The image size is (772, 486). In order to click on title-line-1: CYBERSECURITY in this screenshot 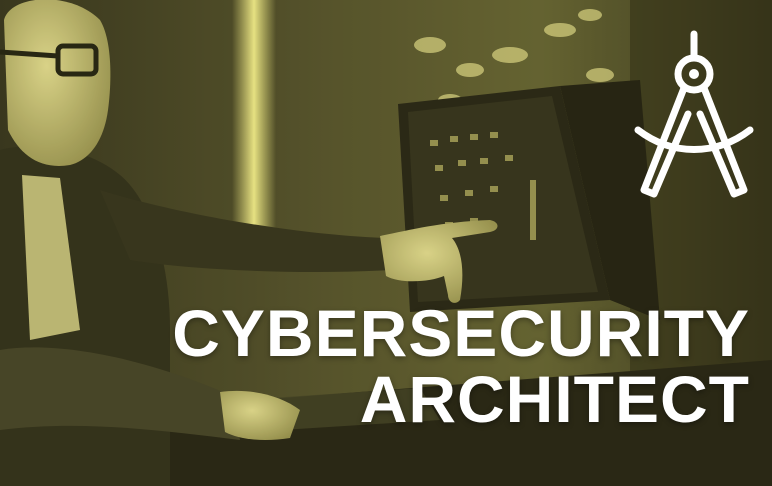, I will do `click(461, 333)`.